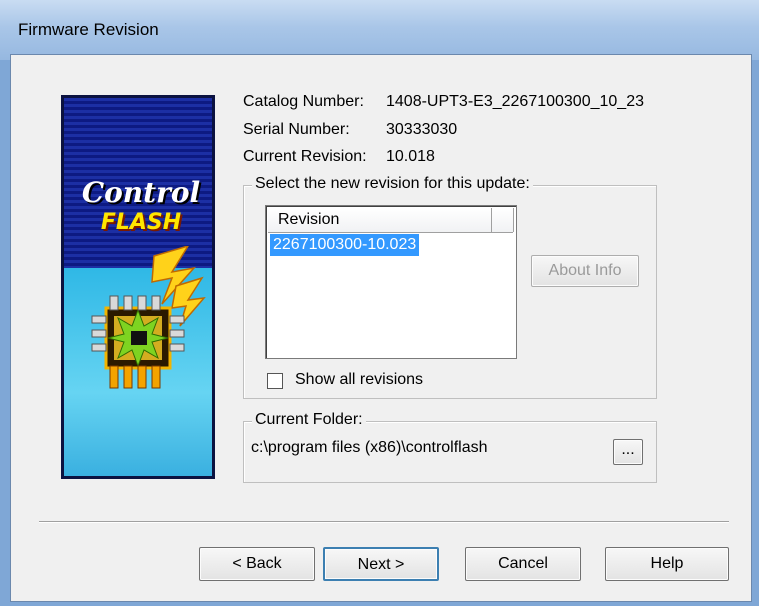 The width and height of the screenshot is (759, 606). I want to click on column-header-revision: Revision, so click(380, 220).